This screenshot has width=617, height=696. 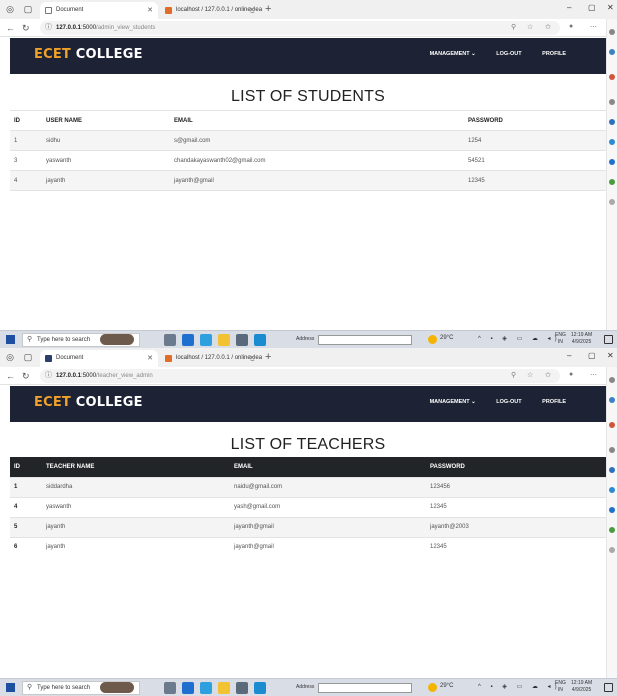 What do you see at coordinates (300, 376) in the screenshot?
I see `url-field: ⓘ 127.0.0.1:5000/teacher_view_admin` at bounding box center [300, 376].